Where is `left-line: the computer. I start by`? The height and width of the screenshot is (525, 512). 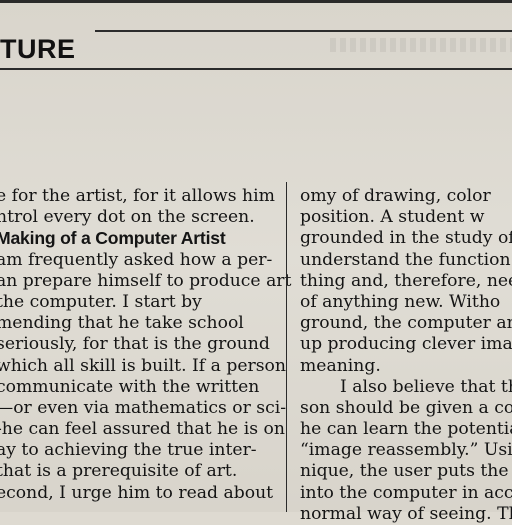 left-line: the computer. I start by is located at coordinates (101, 301).